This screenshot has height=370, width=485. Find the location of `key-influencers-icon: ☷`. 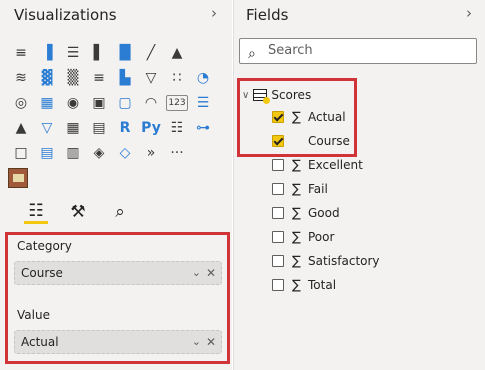

key-influencers-icon: ☷ is located at coordinates (177, 128).